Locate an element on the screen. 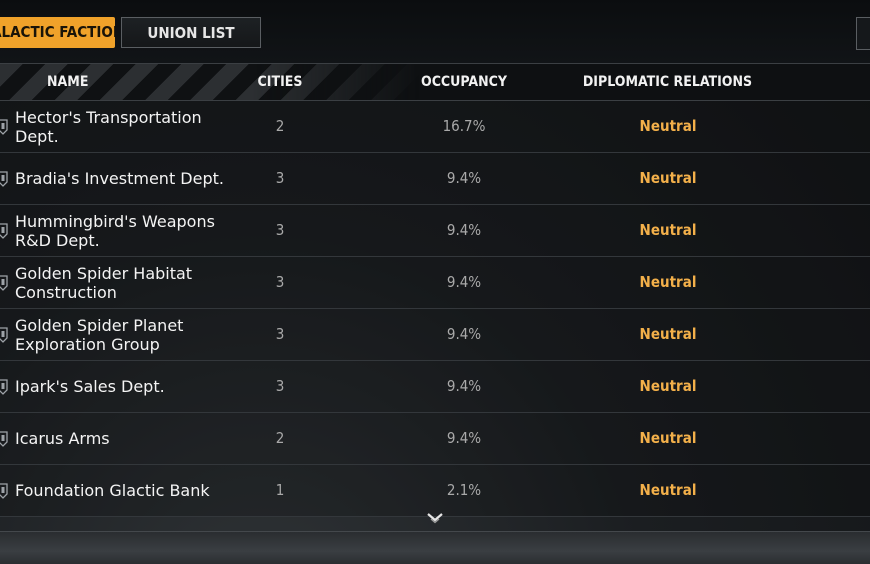 The width and height of the screenshot is (870, 564). corner-button is located at coordinates (863, 33).